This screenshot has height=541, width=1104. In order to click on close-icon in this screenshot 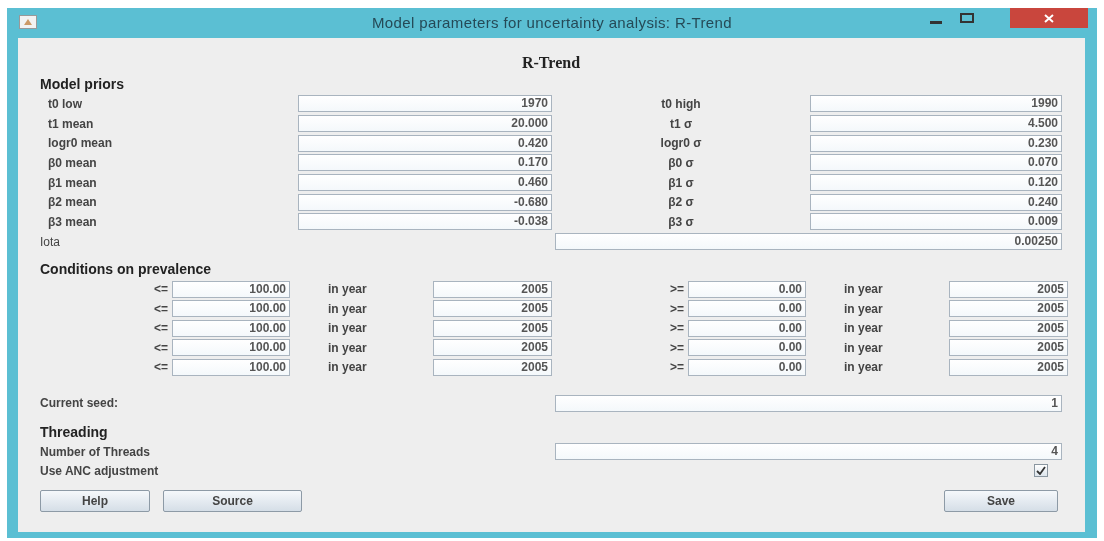, I will do `click(1049, 18)`.